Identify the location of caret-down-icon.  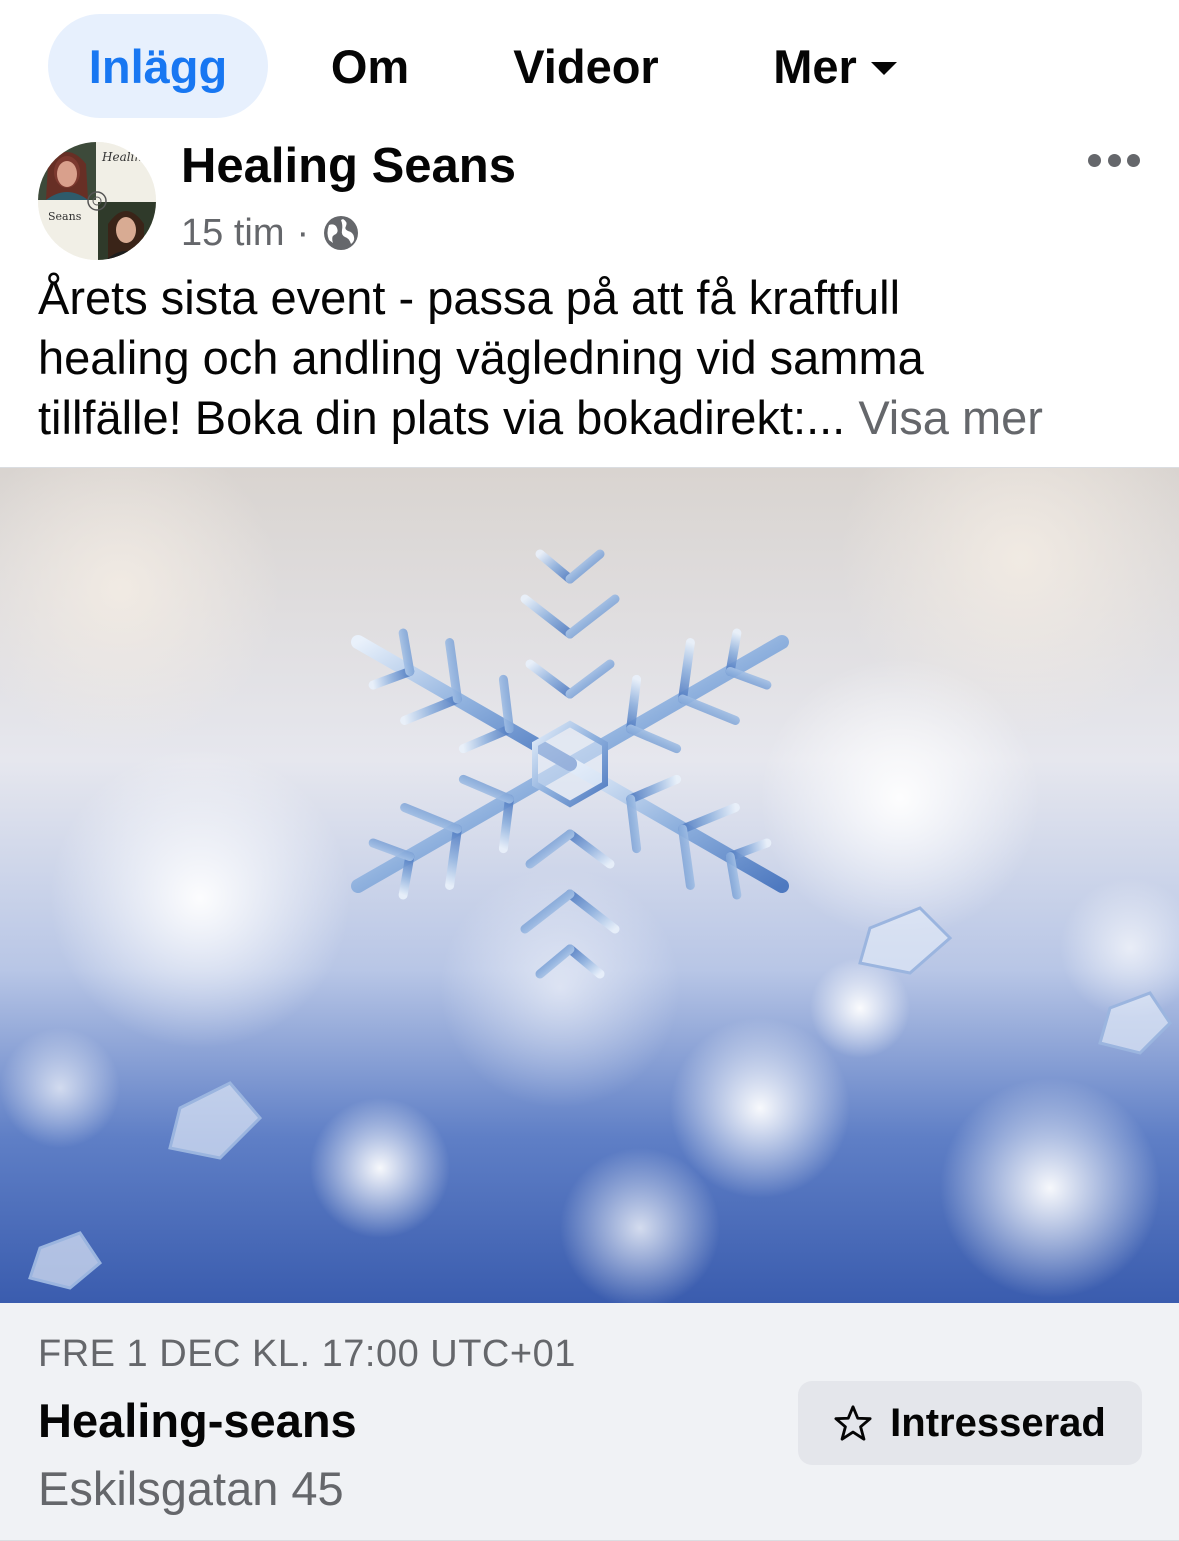
(883, 68).